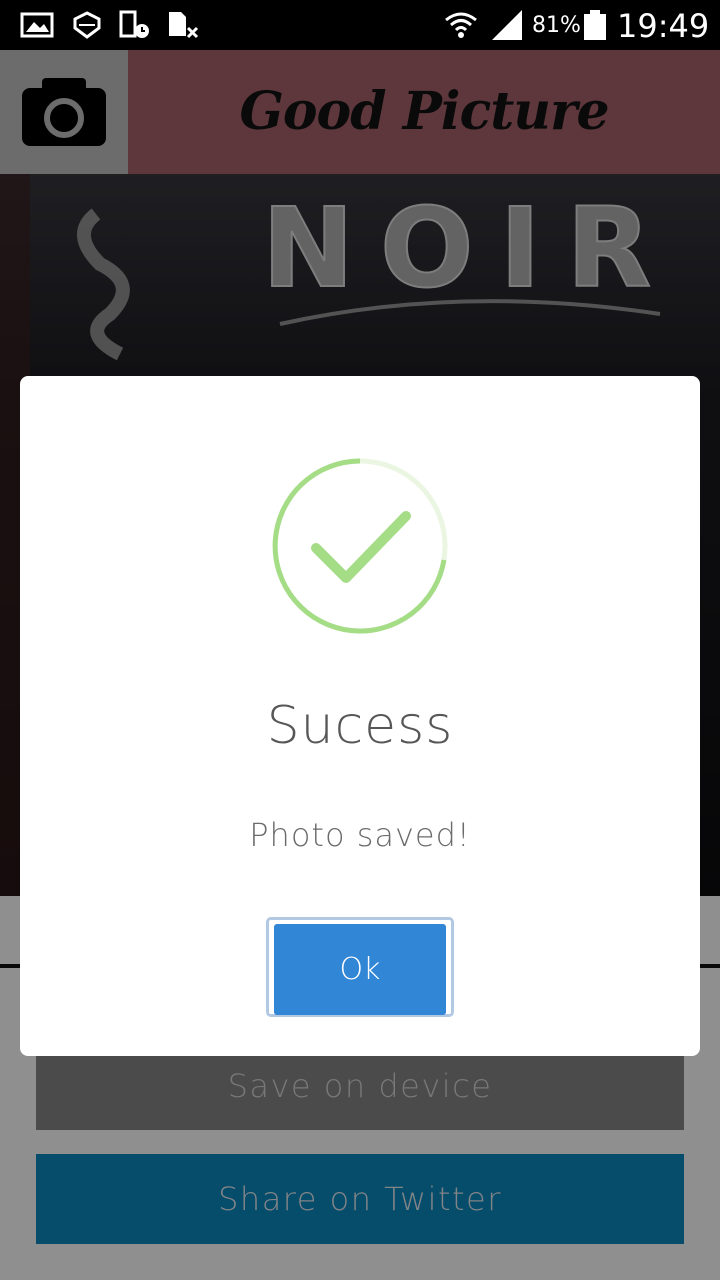 The image size is (720, 1280). Describe the element at coordinates (360, 726) in the screenshot. I see `dialog-title: Sucess` at that location.